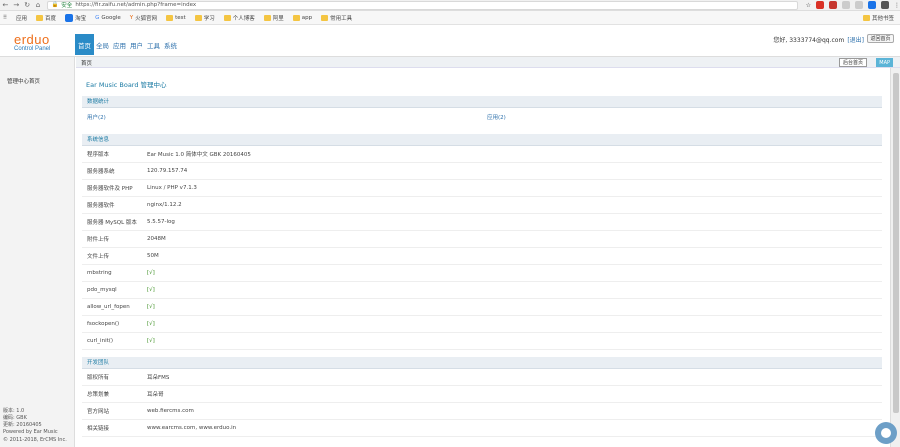 This screenshot has height=447, width=900. I want to click on bookmark: app, so click(302, 17).